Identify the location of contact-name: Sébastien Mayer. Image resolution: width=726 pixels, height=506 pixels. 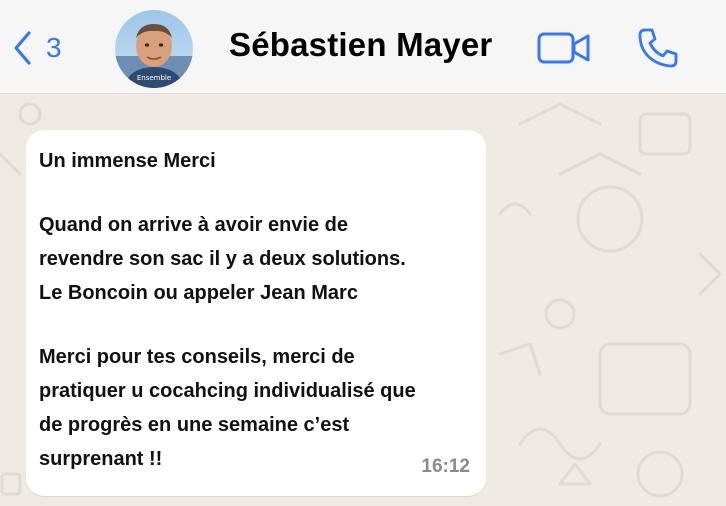
(360, 45).